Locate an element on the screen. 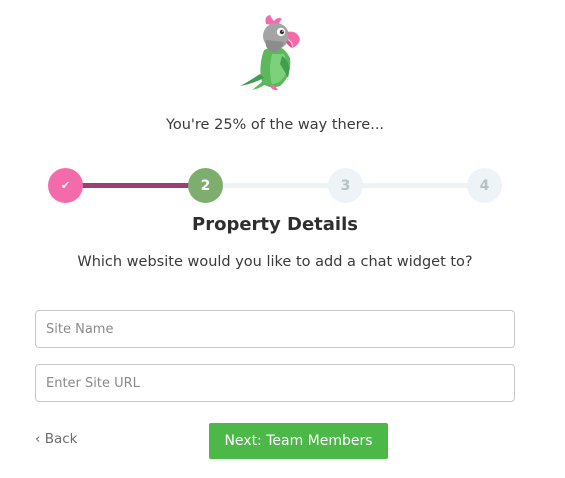  progress-stepper: ✔ 2 3 4 is located at coordinates (275, 186).